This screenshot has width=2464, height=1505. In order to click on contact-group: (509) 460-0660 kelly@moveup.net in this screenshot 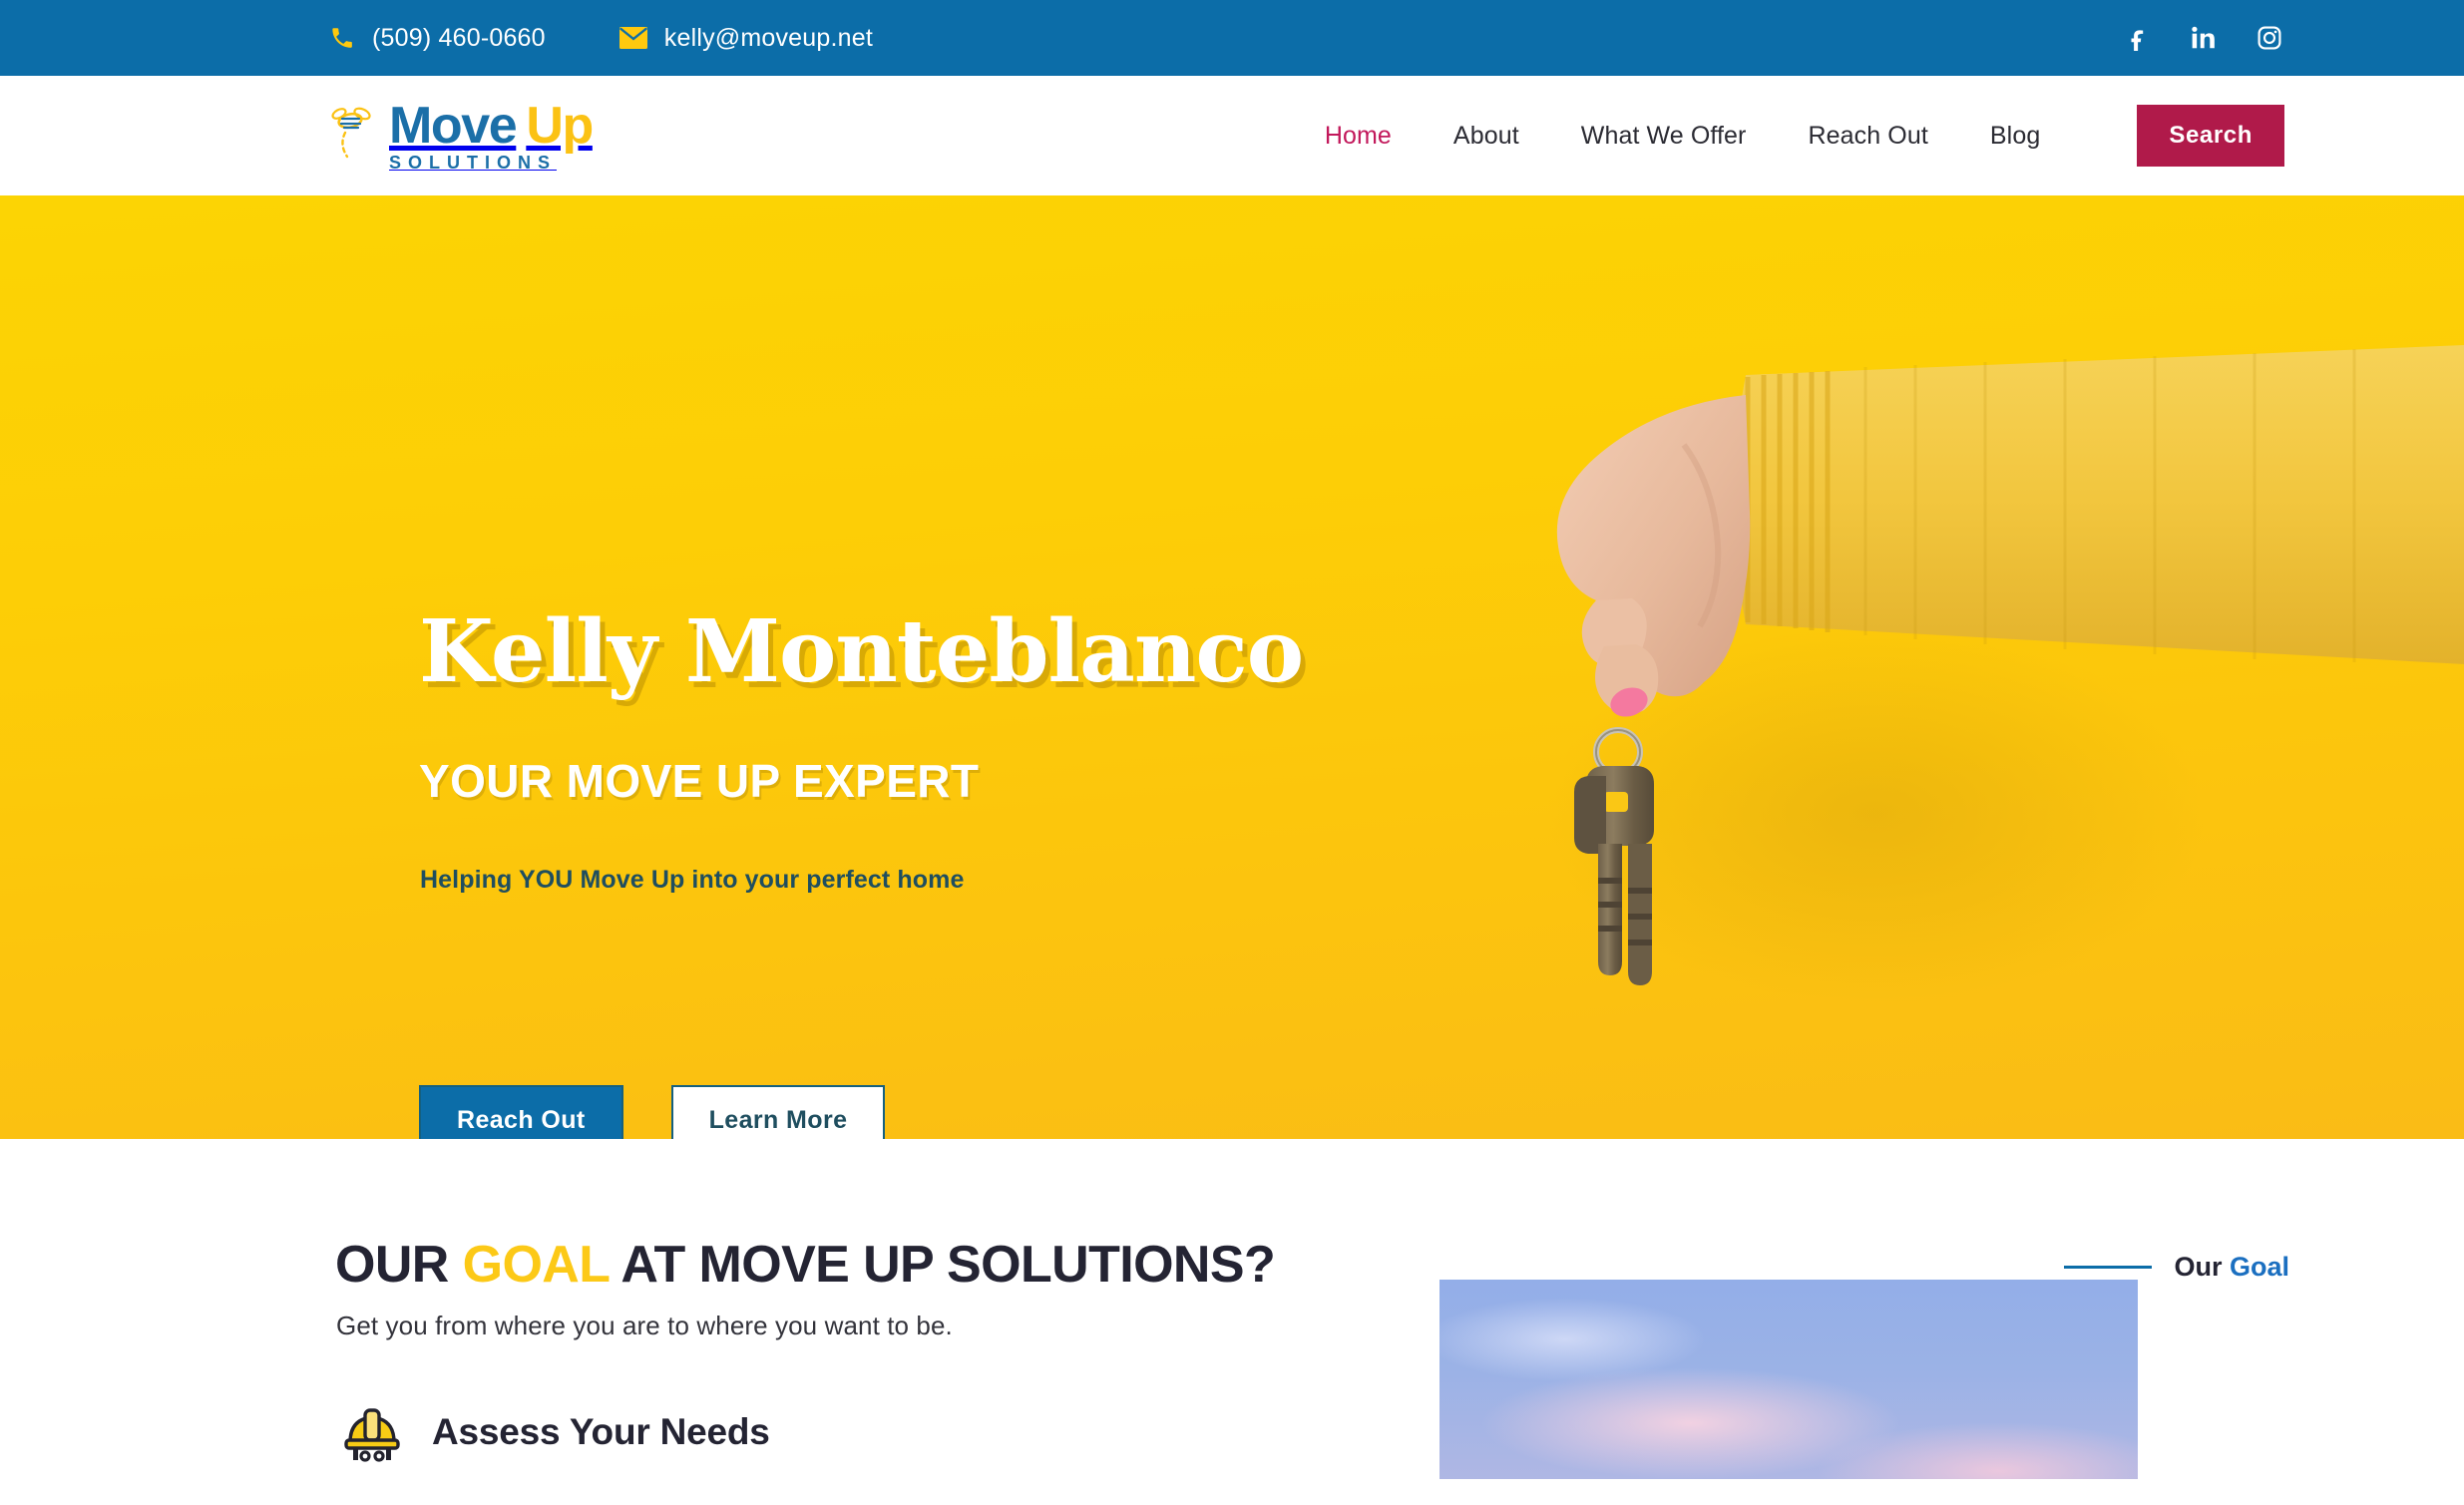, I will do `click(601, 38)`.